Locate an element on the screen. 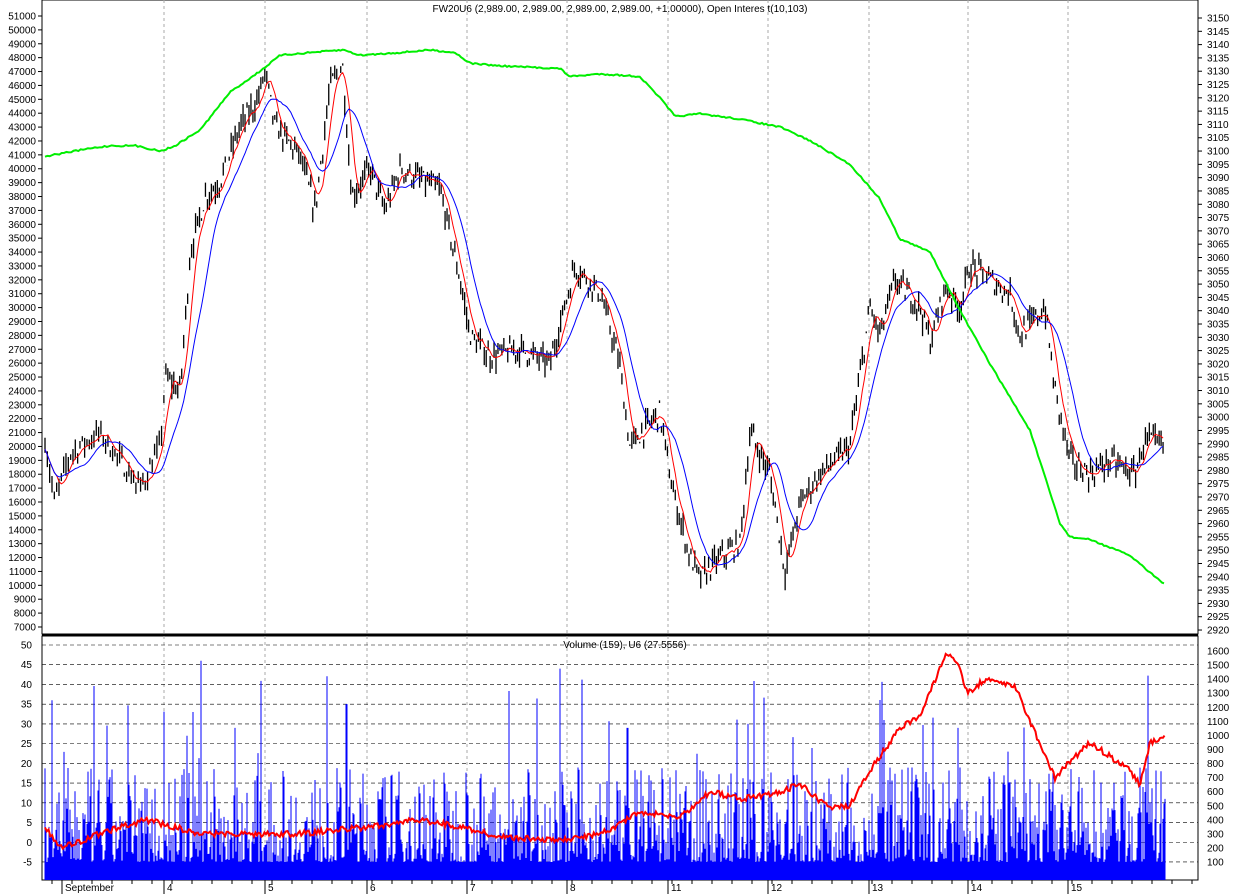 This screenshot has width=1250, height=894. right-axis-tick-label: 2995 is located at coordinates (1218, 431).